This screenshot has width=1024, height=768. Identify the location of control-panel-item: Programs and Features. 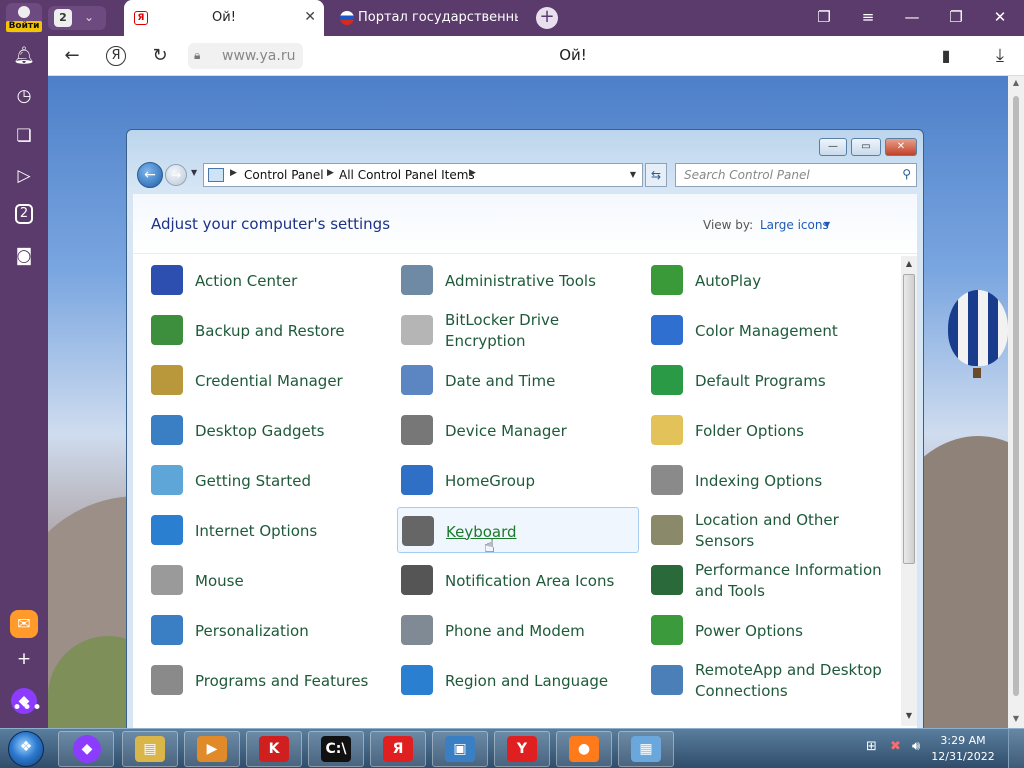
(268, 680).